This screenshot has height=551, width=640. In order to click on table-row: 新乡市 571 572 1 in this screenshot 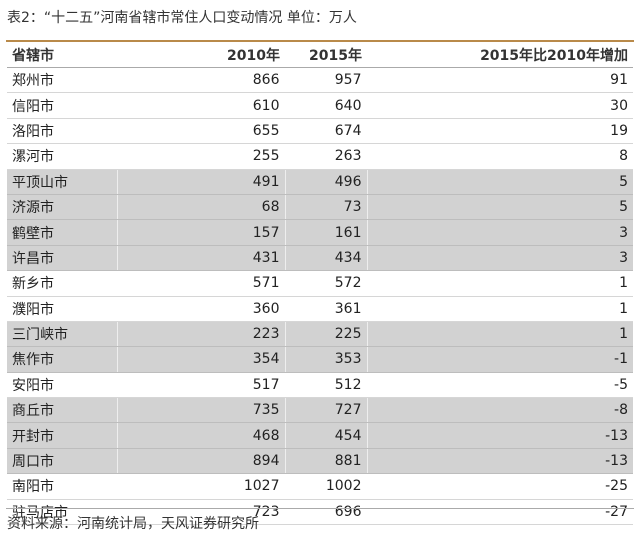, I will do `click(320, 283)`.